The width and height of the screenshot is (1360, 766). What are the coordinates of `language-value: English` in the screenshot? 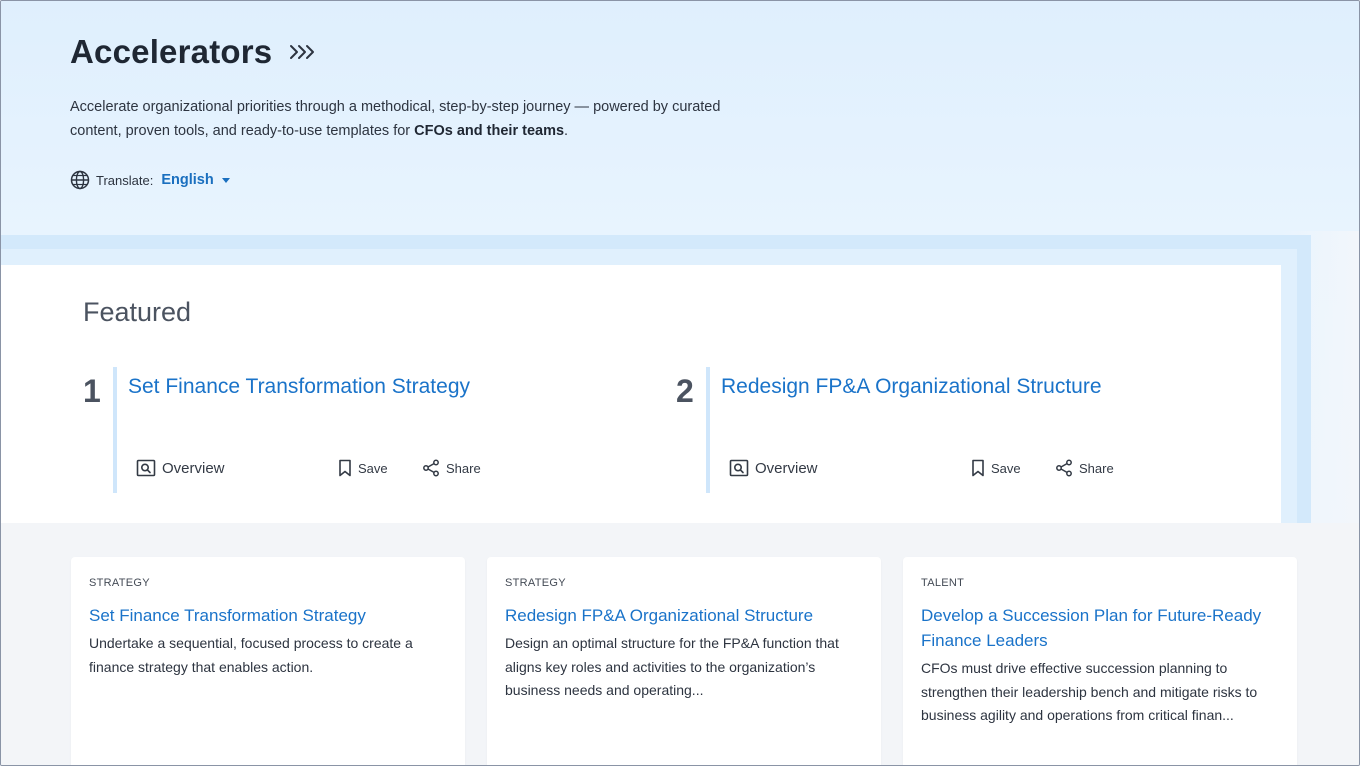 It's located at (187, 180).